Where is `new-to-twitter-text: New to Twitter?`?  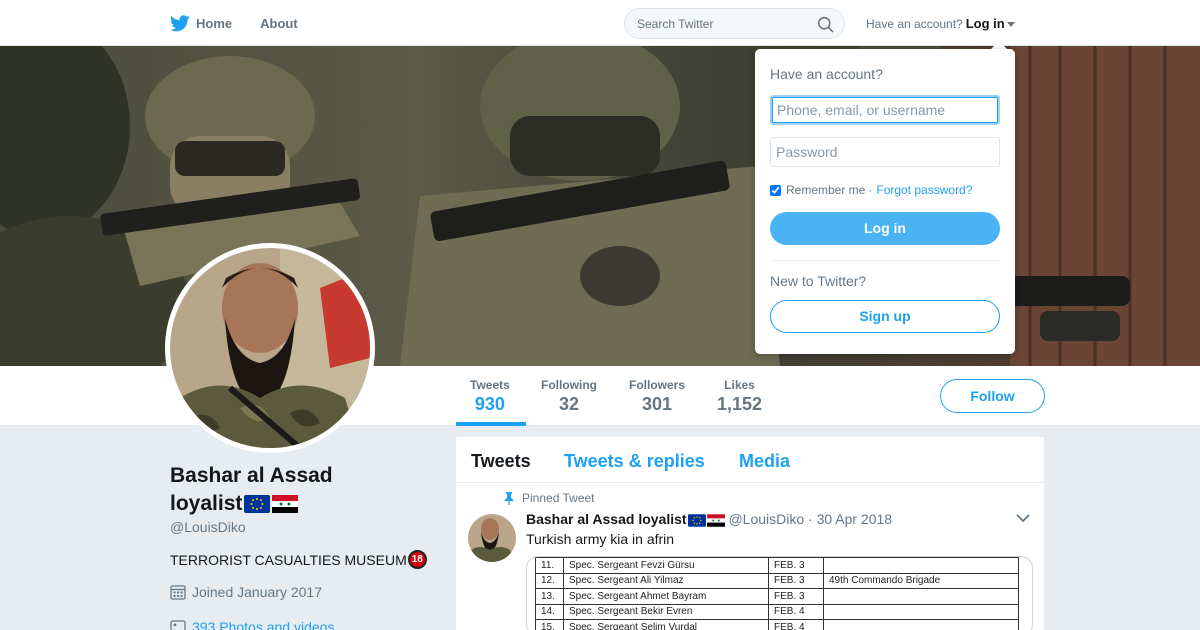 new-to-twitter-text: New to Twitter? is located at coordinates (818, 281).